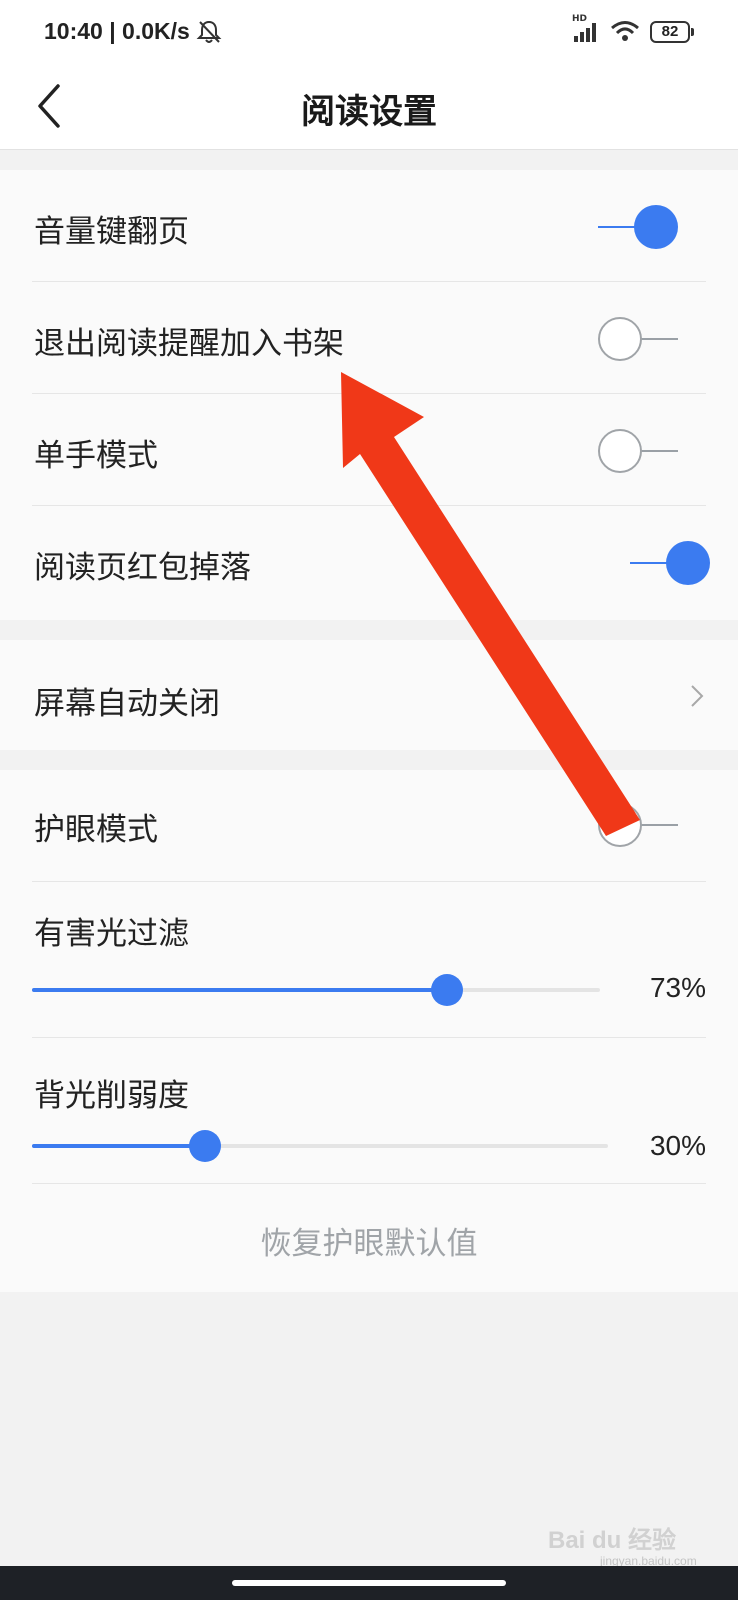 Image resolution: width=738 pixels, height=1600 pixels. I want to click on backlight-reduction-slider, so click(320, 1146).